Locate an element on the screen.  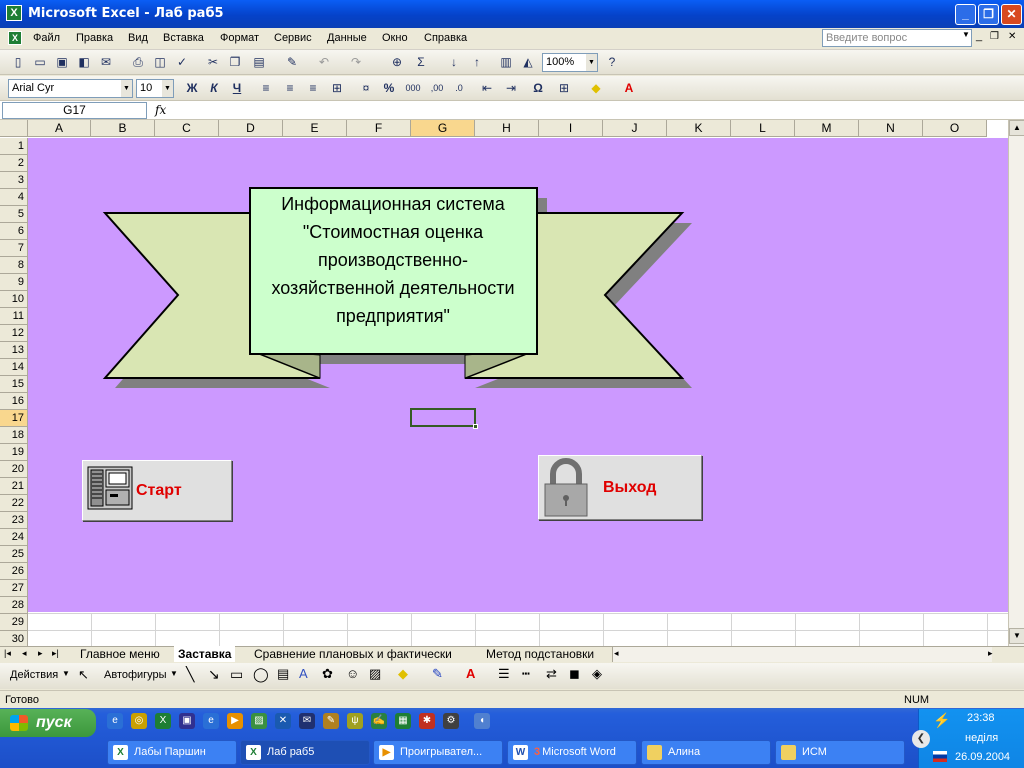
next-sheet-icon: ▸ is located at coordinates (40, 653).